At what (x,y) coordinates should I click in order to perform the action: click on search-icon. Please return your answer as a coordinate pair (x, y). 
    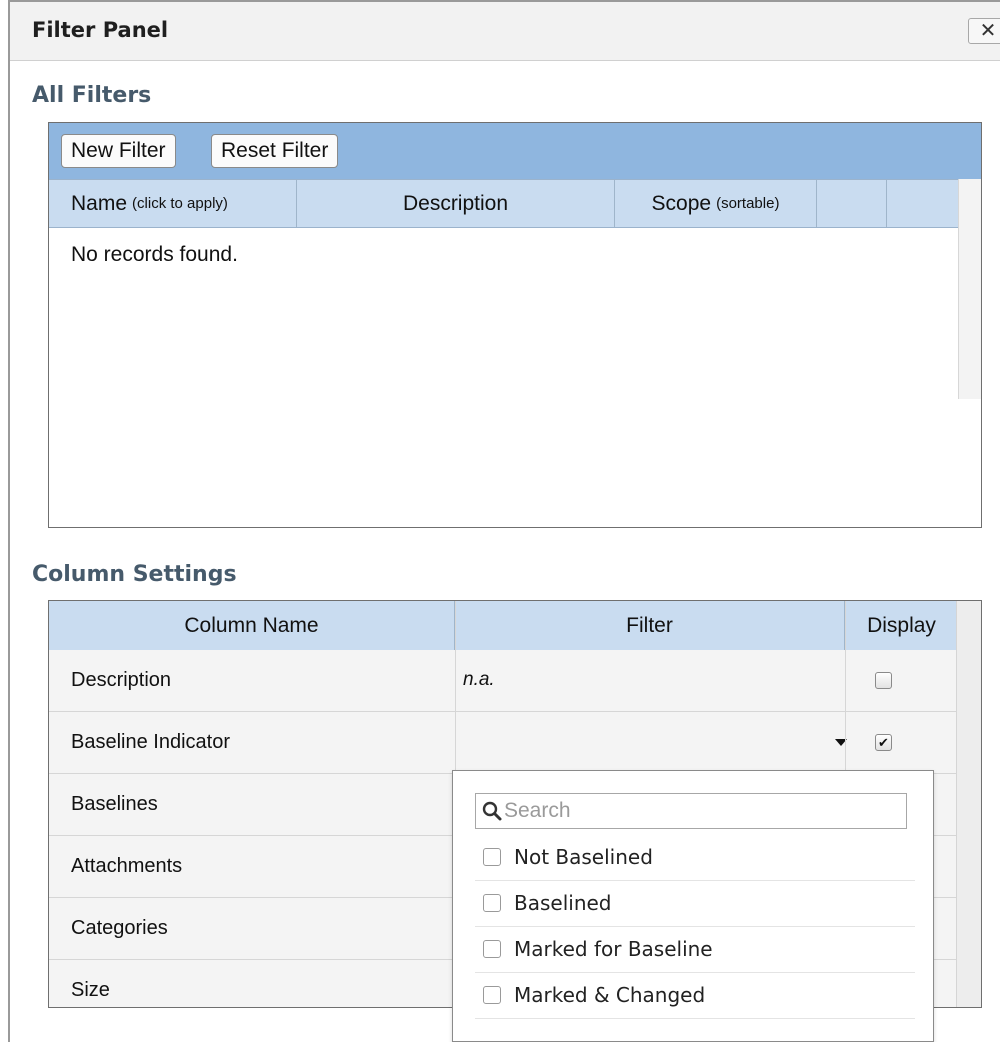
    Looking at the image, I should click on (492, 811).